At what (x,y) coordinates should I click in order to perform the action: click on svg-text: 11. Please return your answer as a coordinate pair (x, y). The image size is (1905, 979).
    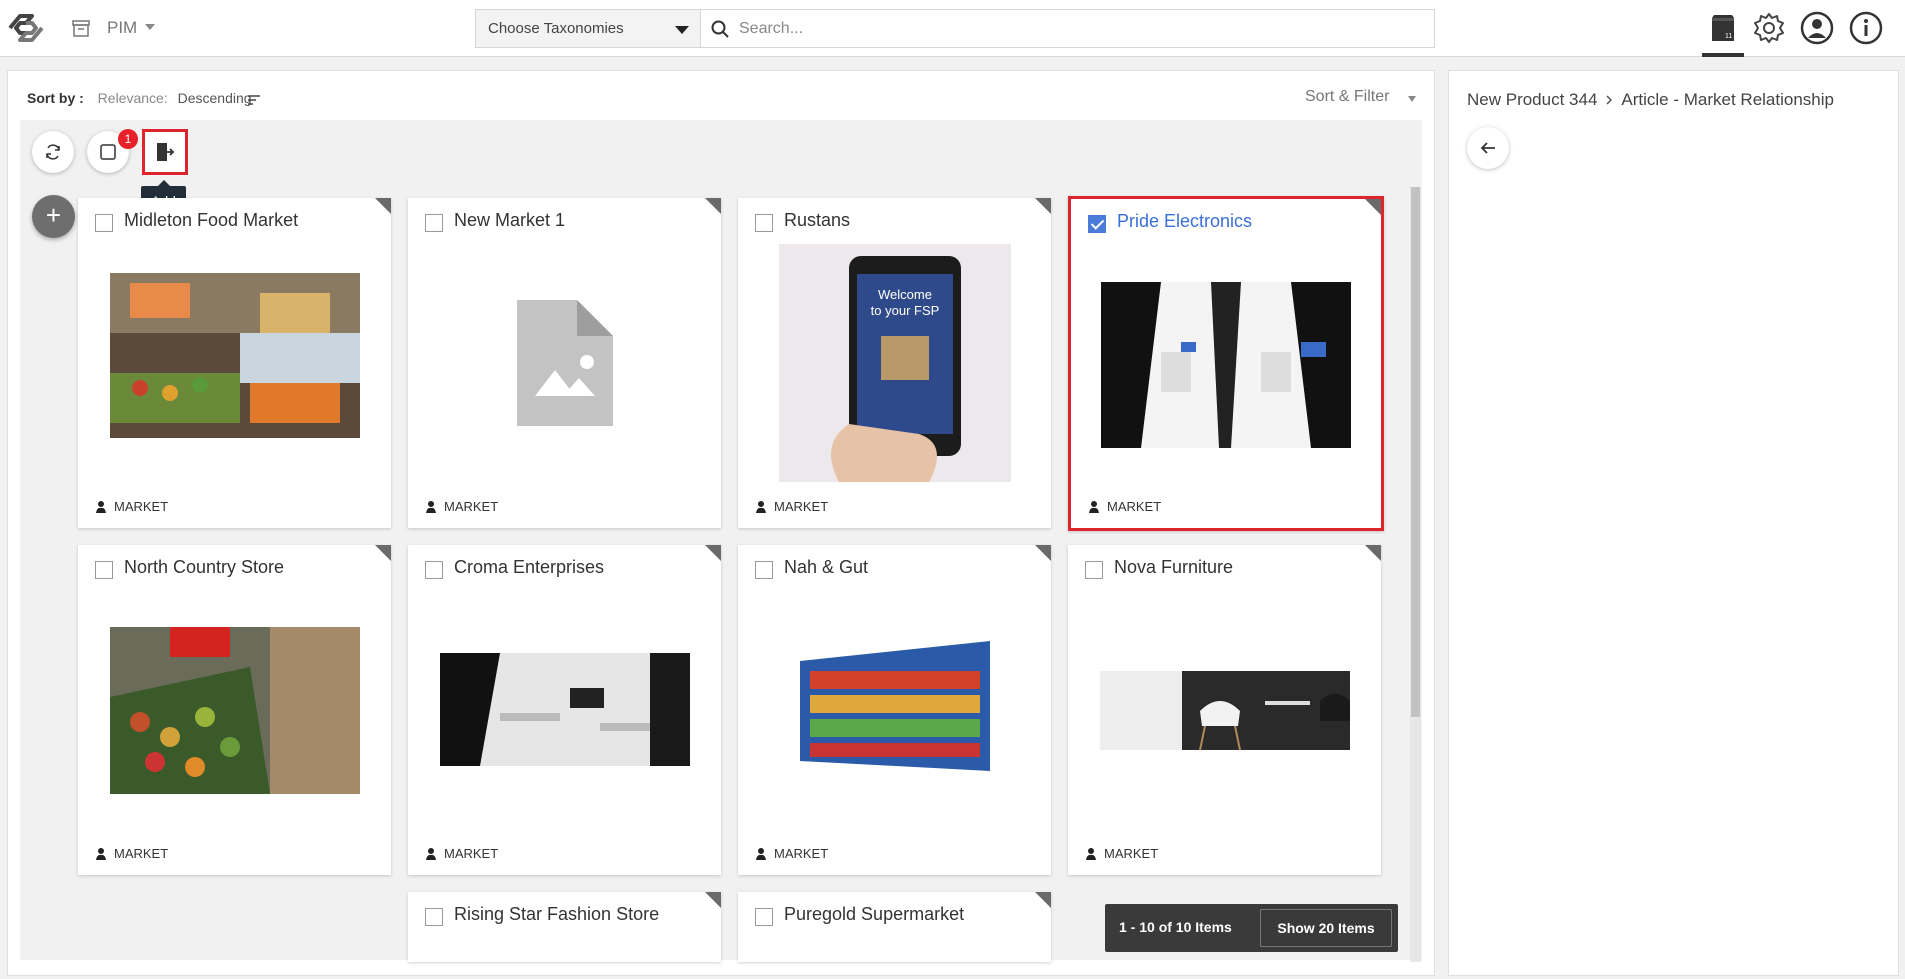
    Looking at the image, I should click on (1728, 36).